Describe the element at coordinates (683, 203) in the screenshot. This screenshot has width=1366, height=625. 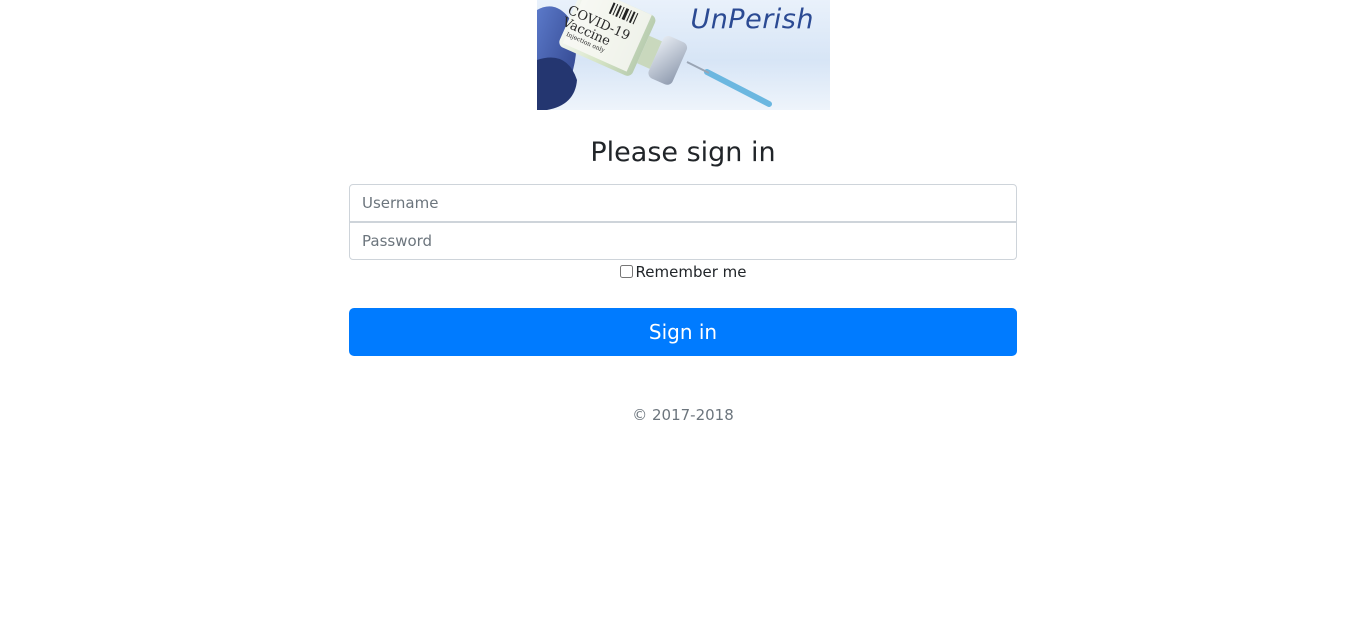
I see `username-input` at that location.